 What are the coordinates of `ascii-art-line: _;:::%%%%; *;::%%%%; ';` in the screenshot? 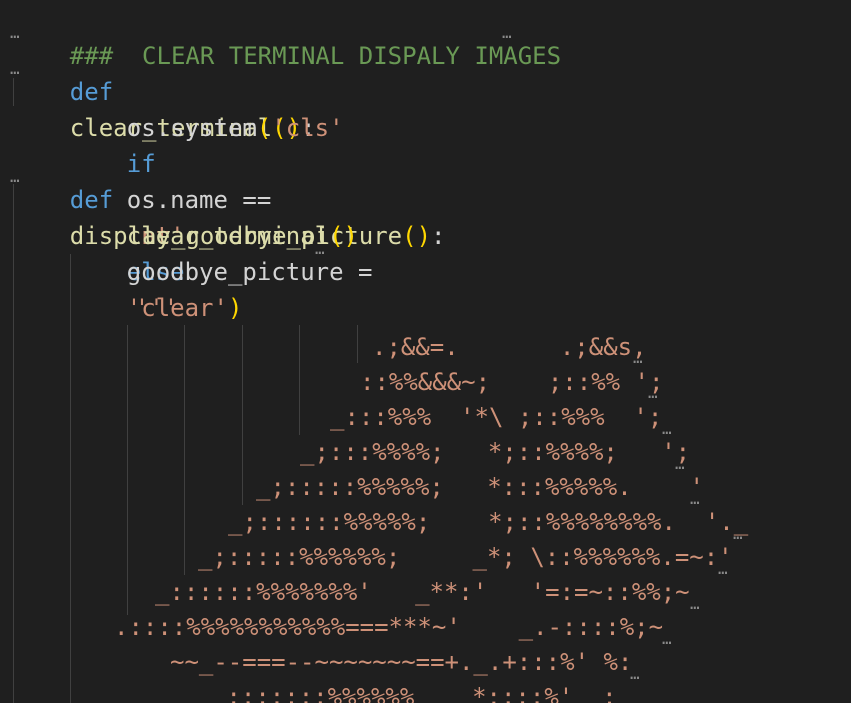 It's located at (495, 452).